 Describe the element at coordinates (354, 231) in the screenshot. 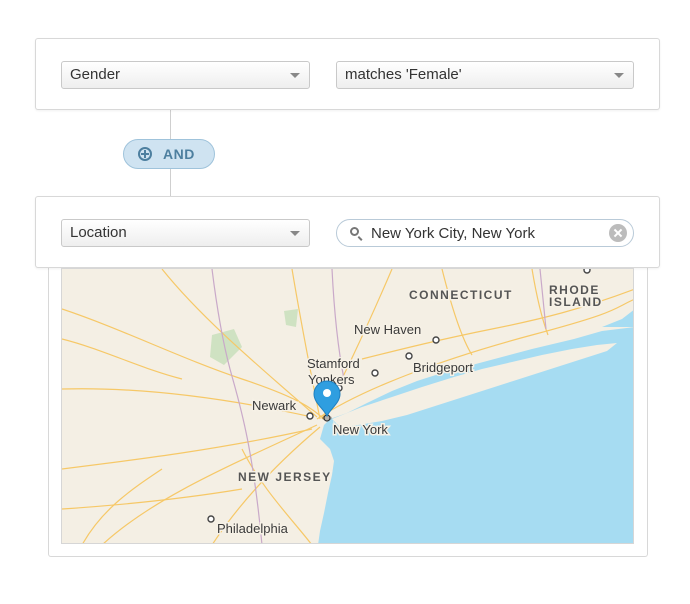

I see `search-icon` at that location.